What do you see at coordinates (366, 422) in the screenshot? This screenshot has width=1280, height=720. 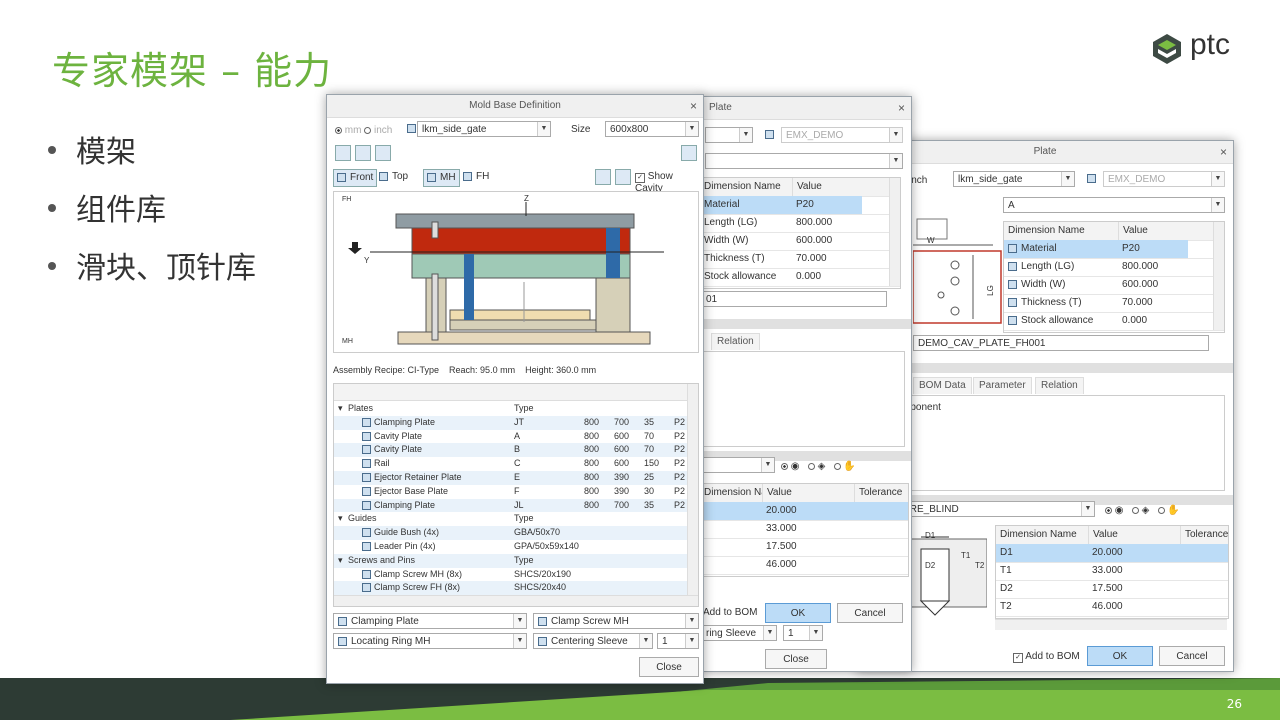 I see `component-icon` at bounding box center [366, 422].